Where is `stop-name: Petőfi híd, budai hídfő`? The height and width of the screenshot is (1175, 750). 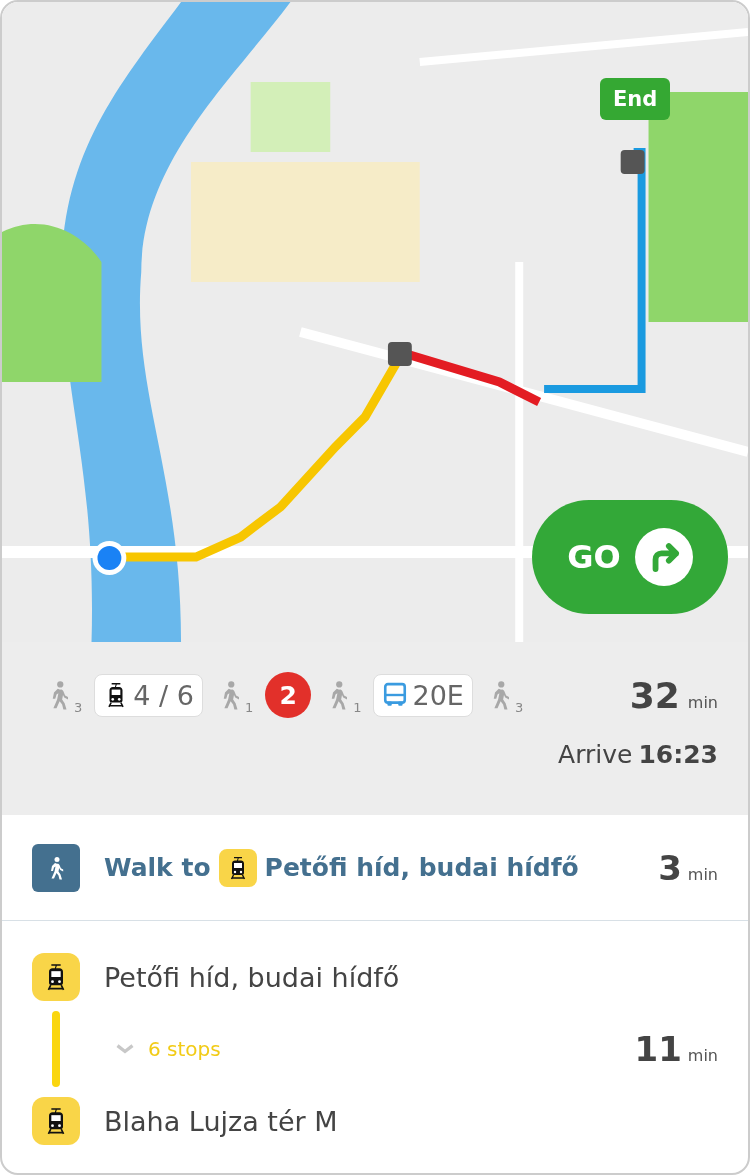
stop-name: Petőfi híd, budai hídfő is located at coordinates (252, 977).